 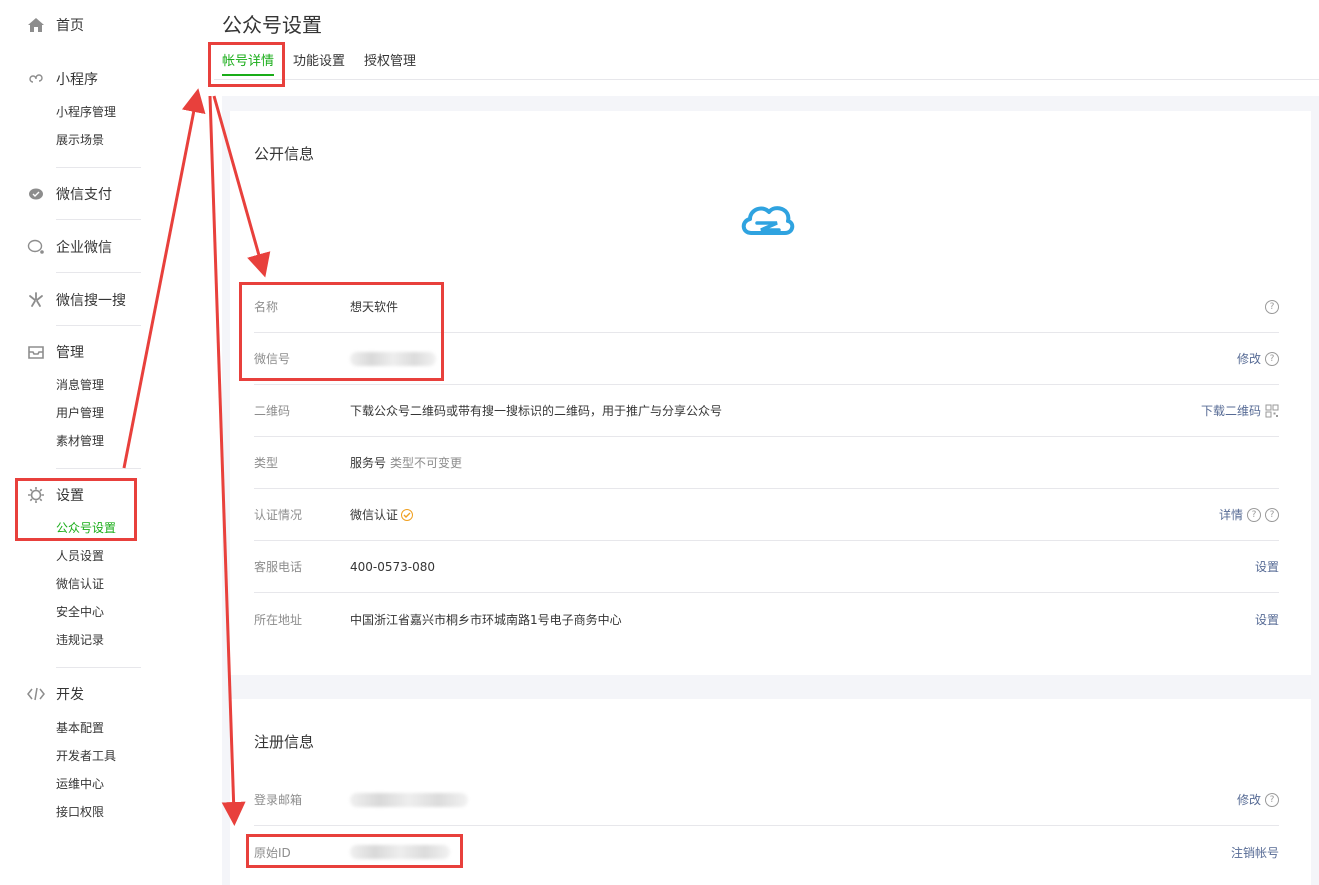 I want to click on nav-wechat-pay-label: 微信支付, so click(x=84, y=195).